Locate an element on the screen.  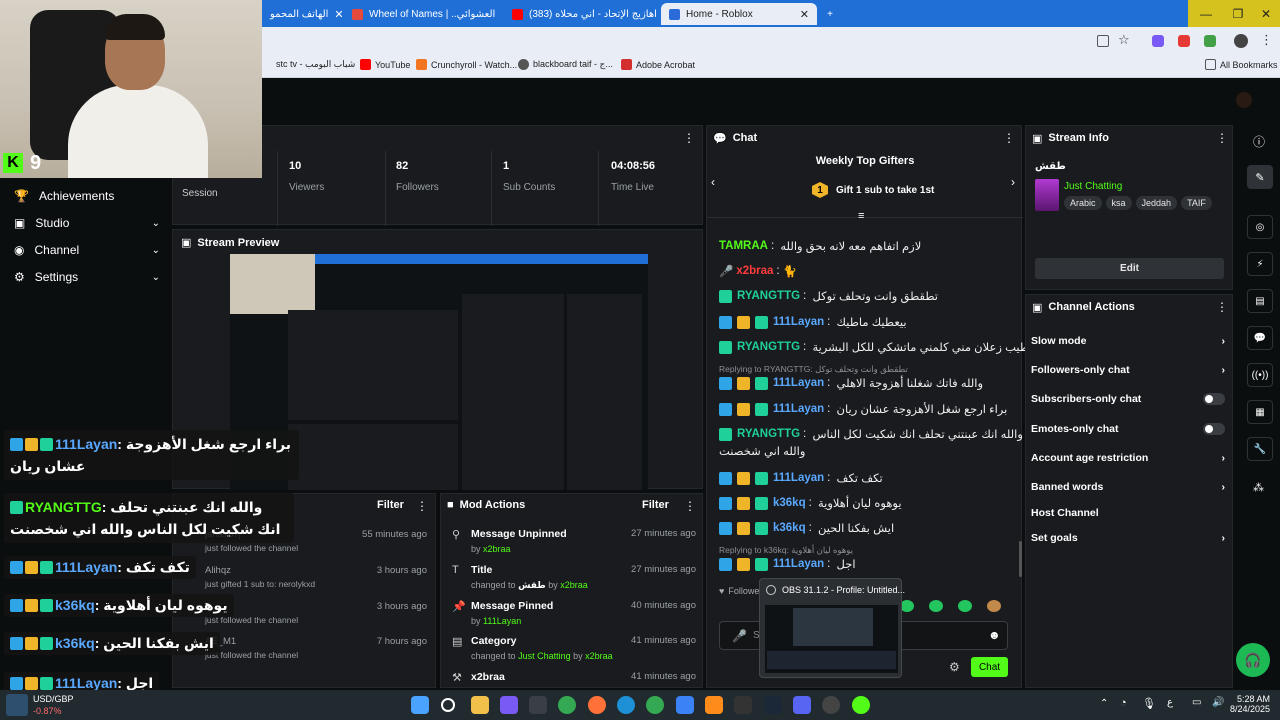
sidebar-item-settings: ⚙ Settings ⌄ is located at coordinates (87, 277).